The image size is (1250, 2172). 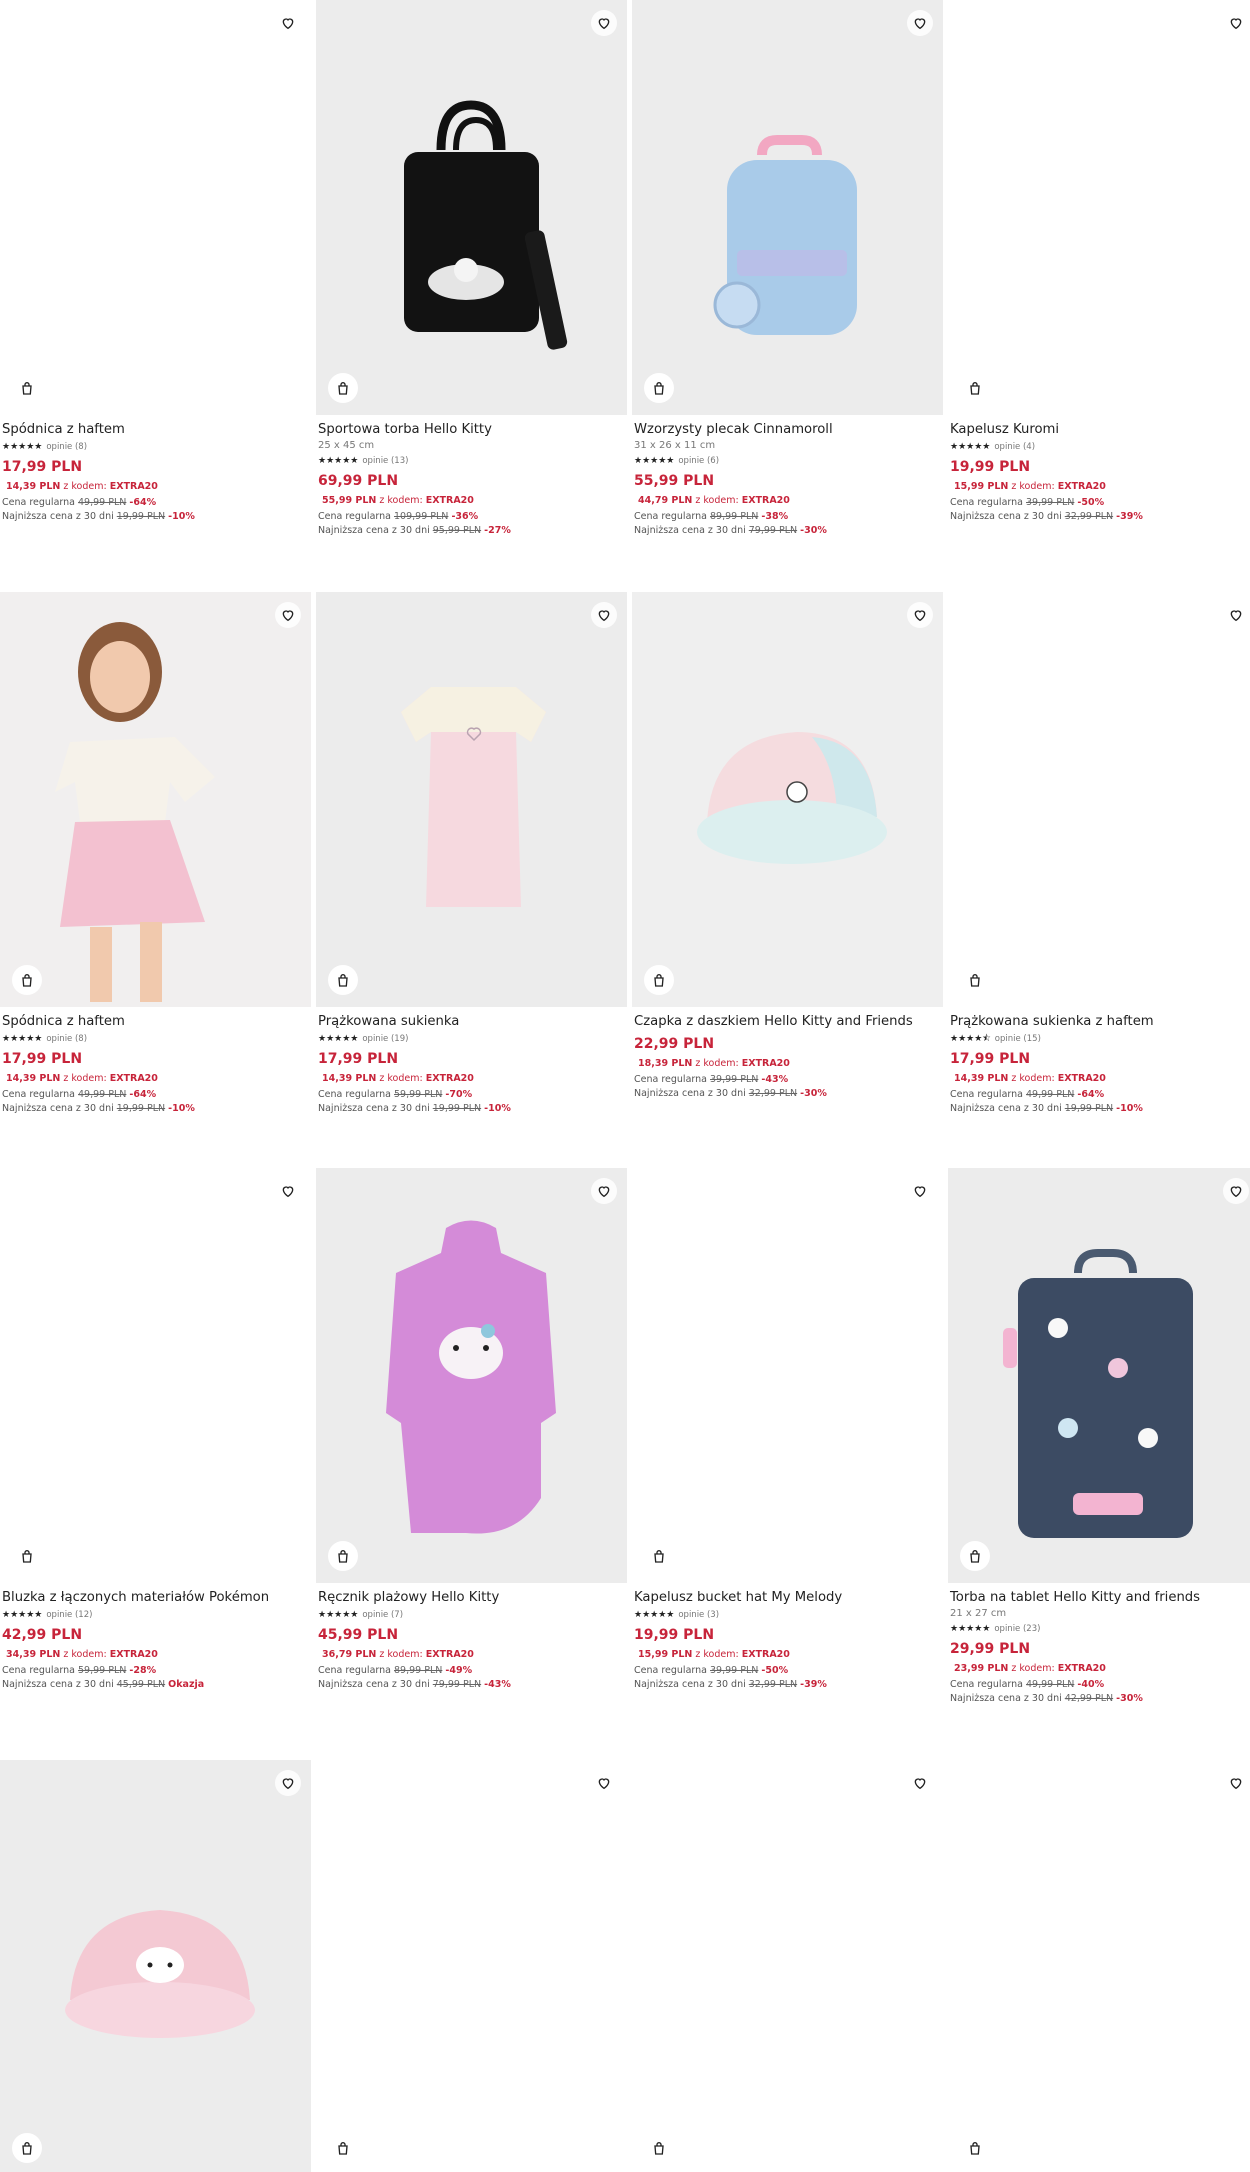 I want to click on product-price: 19,99 PLN, so click(x=674, y=1635).